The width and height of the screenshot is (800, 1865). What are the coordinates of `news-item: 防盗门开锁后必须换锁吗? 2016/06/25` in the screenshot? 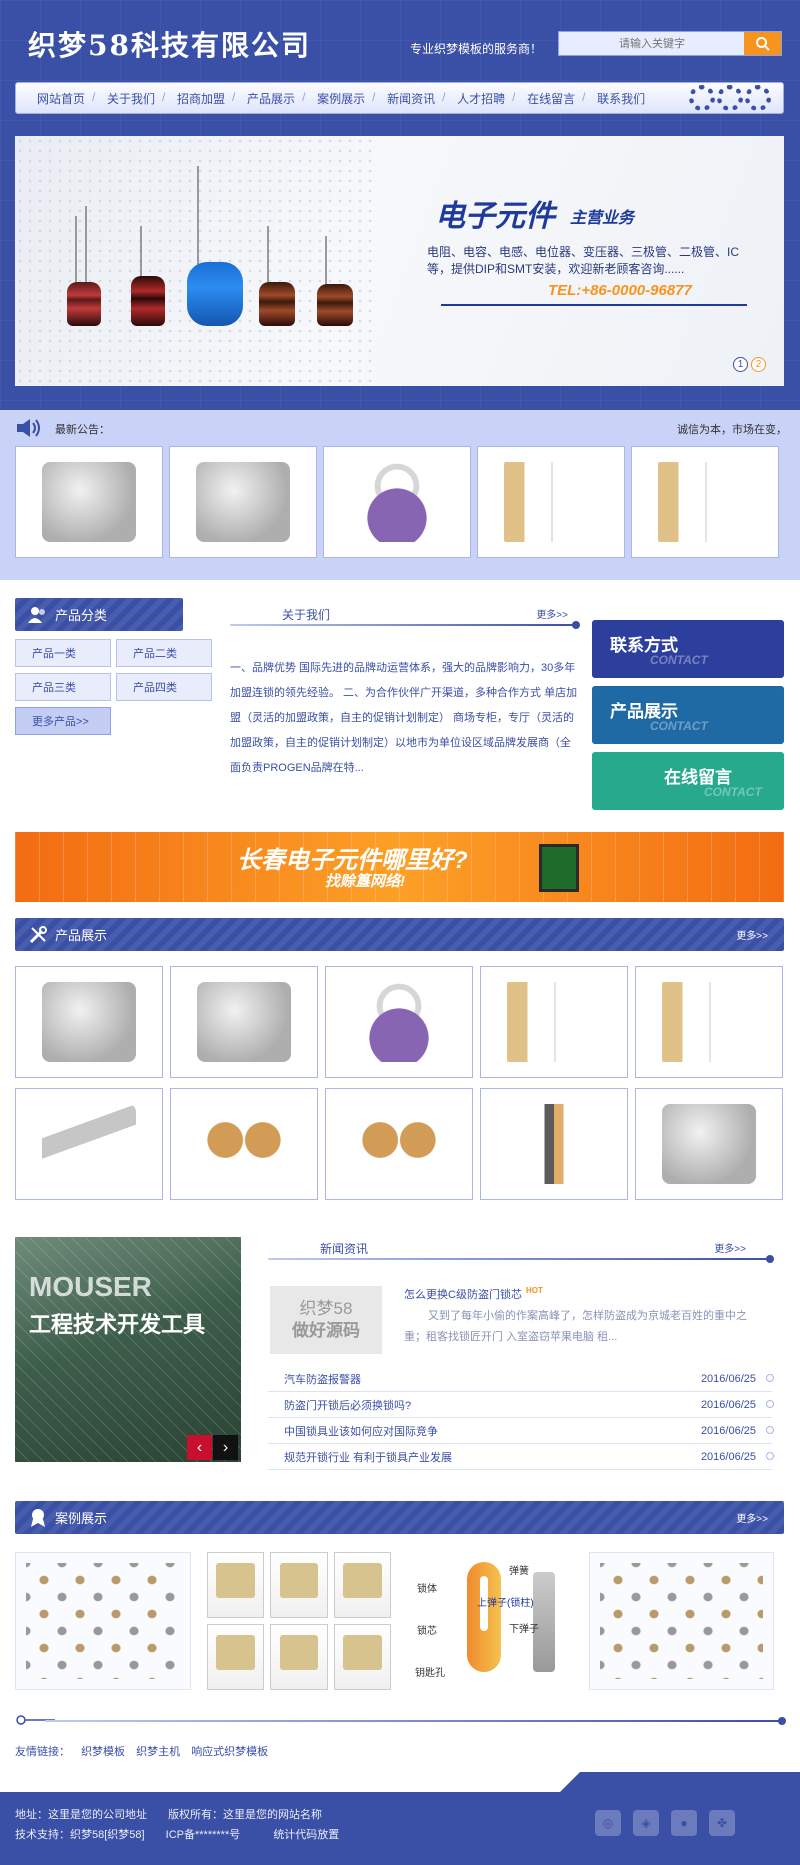 It's located at (521, 1405).